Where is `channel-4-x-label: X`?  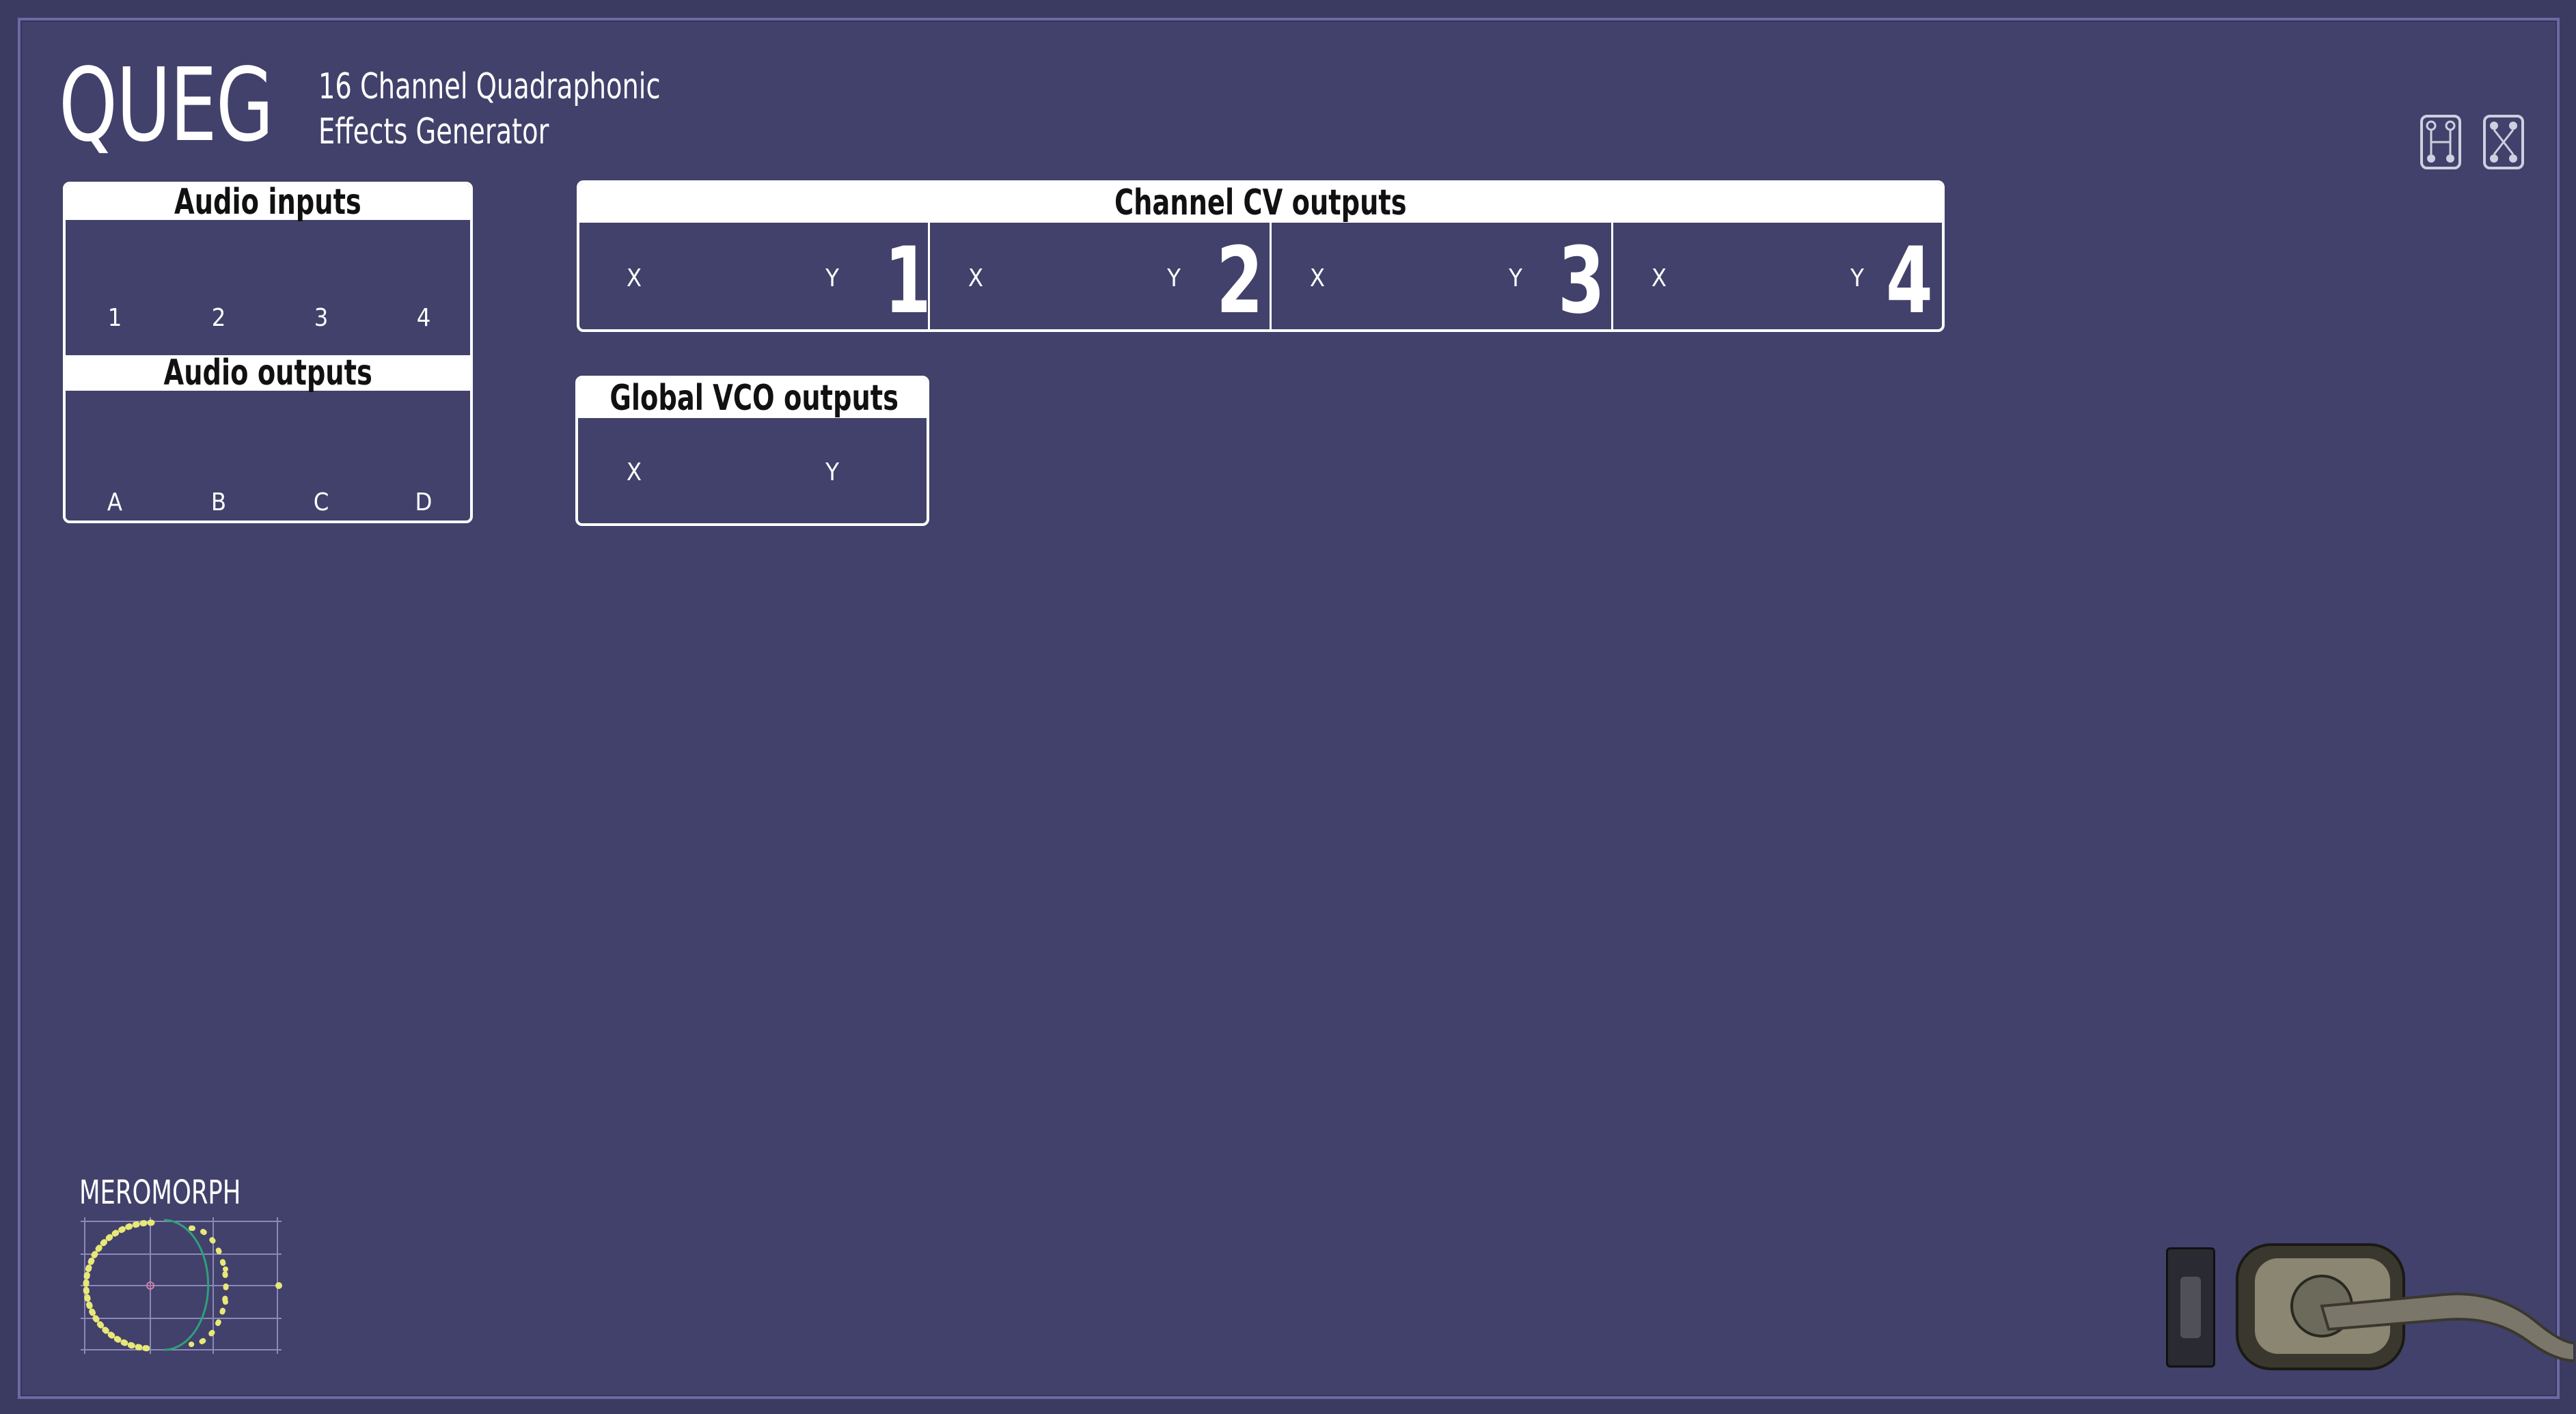 channel-4-x-label: X is located at coordinates (1659, 278).